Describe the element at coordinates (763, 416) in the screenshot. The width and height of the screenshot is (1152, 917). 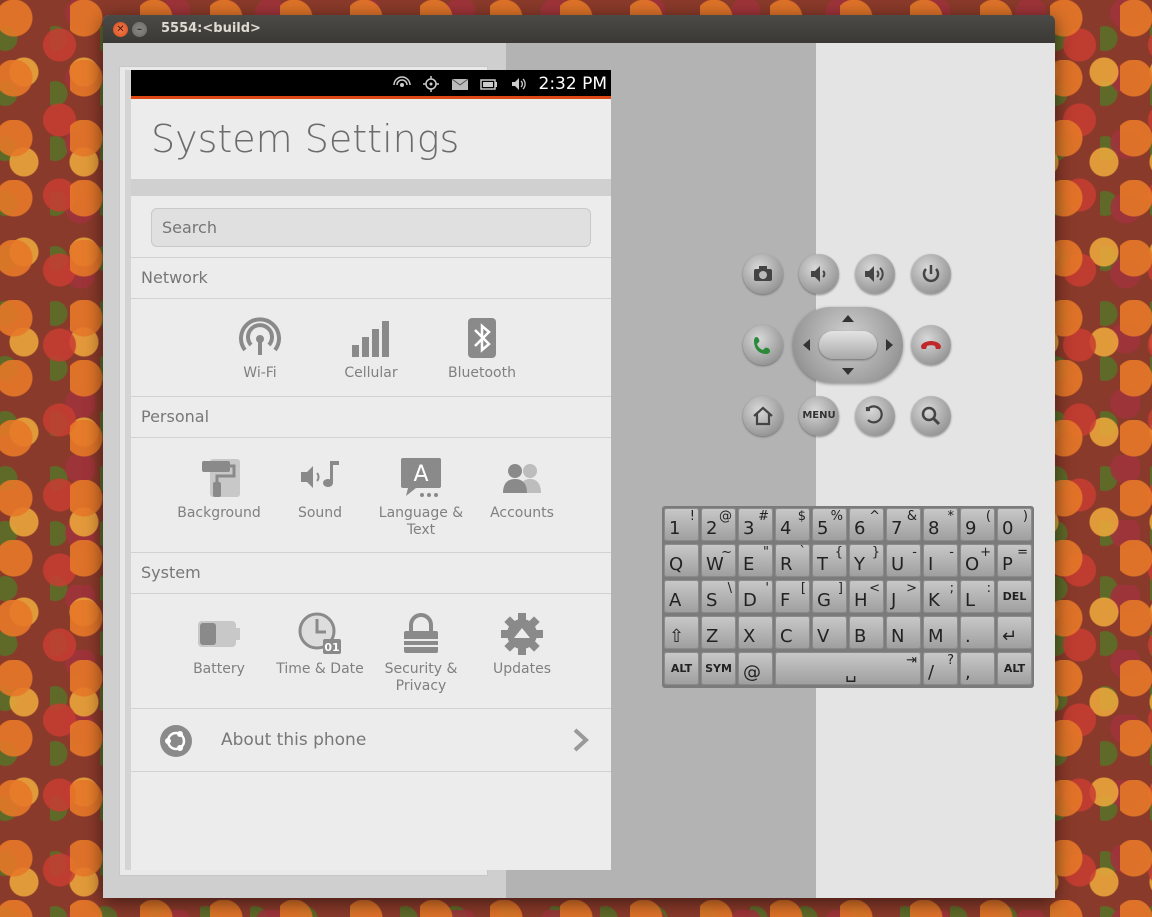
I see `home-button` at that location.